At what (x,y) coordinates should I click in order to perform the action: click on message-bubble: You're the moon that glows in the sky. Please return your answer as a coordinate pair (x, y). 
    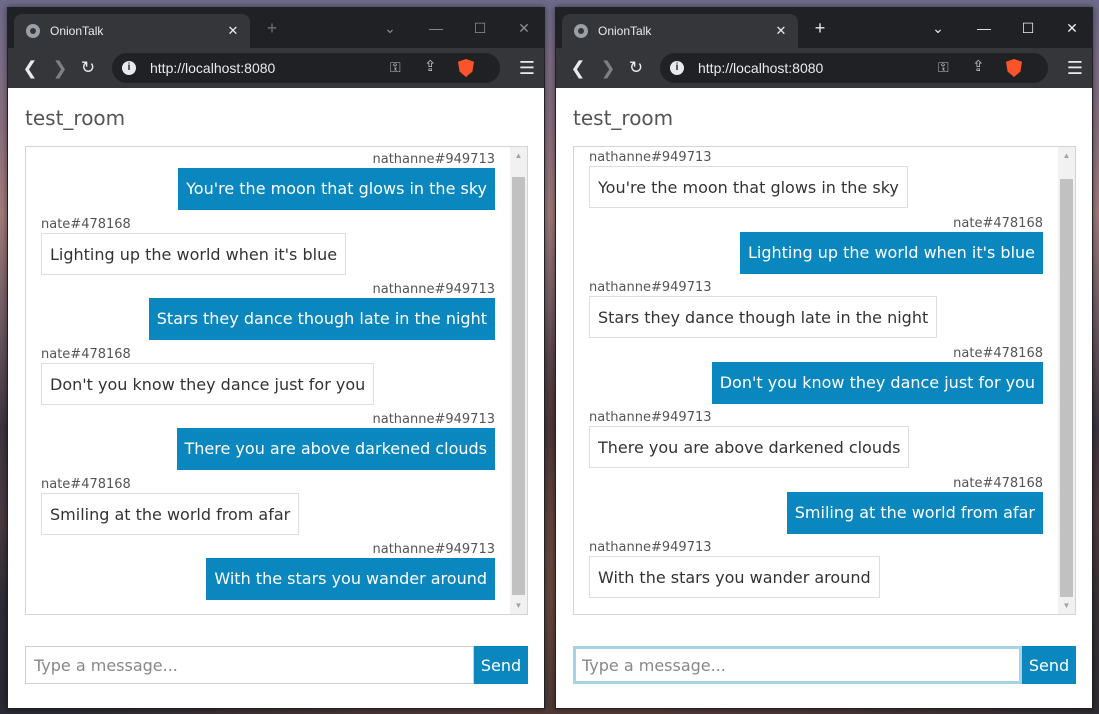
    Looking at the image, I should click on (748, 187).